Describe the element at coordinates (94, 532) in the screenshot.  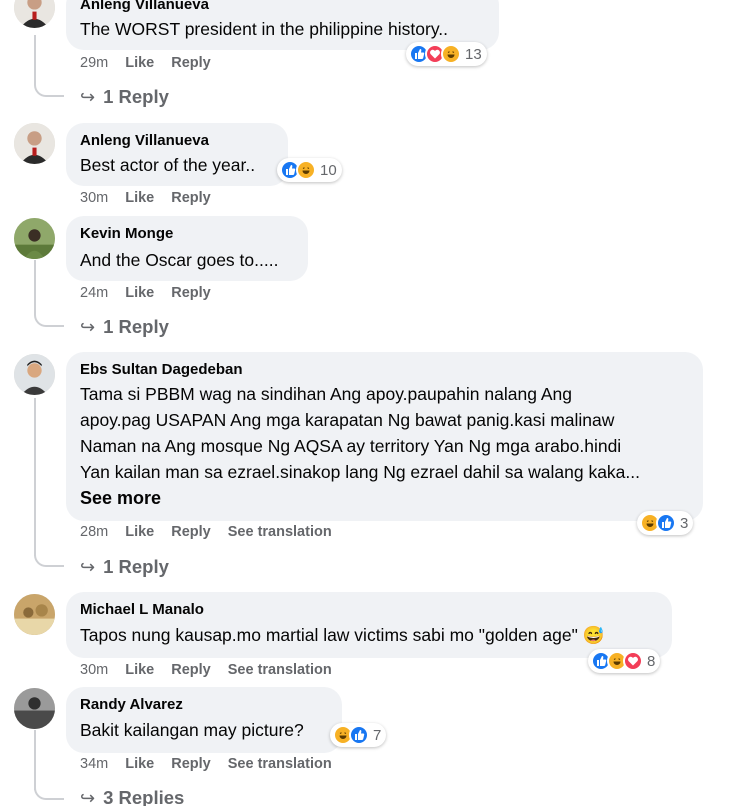
I see `comment-time: 28m` at that location.